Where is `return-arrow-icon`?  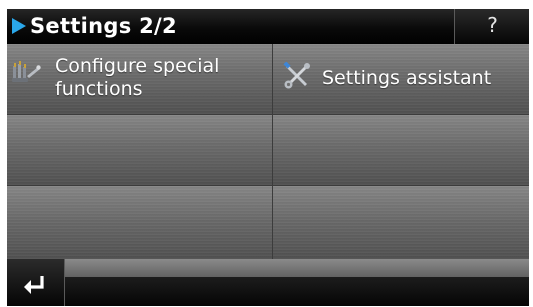
return-arrow-icon is located at coordinates (34, 285).